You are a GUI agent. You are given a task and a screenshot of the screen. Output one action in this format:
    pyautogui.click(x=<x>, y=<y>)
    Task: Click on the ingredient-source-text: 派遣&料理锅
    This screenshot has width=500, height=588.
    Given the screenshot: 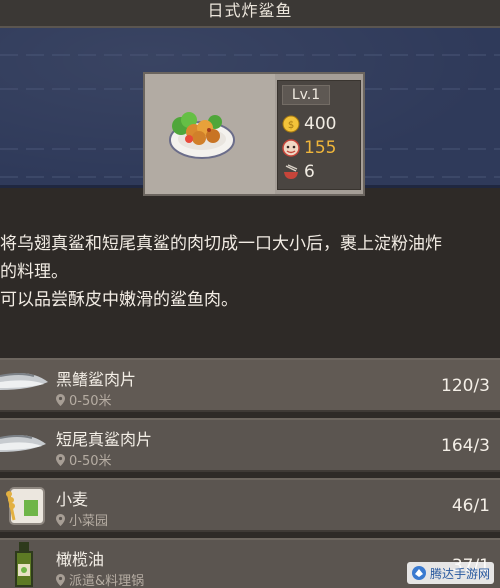 What is the action you would take?
    pyautogui.click(x=107, y=581)
    